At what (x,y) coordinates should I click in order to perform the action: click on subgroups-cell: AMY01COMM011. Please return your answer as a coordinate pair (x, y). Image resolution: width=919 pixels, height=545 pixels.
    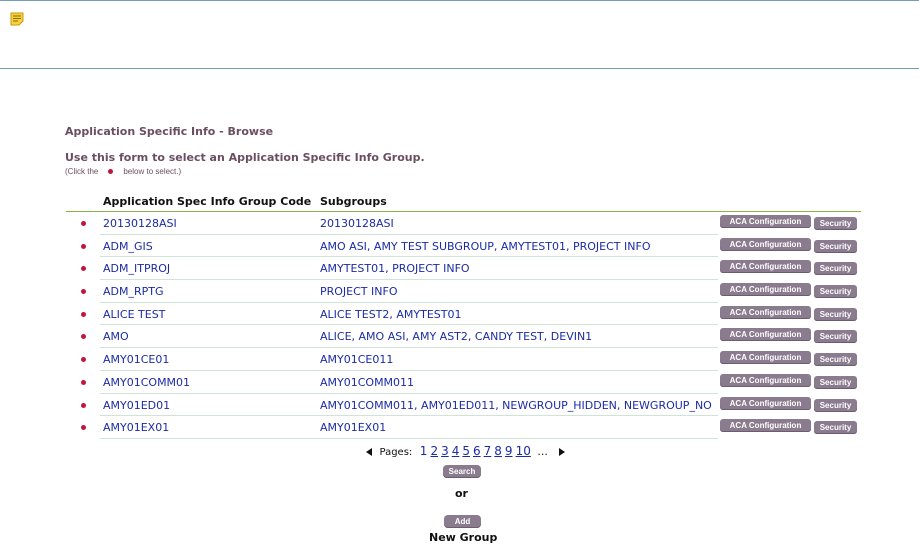
    Looking at the image, I should click on (367, 382).